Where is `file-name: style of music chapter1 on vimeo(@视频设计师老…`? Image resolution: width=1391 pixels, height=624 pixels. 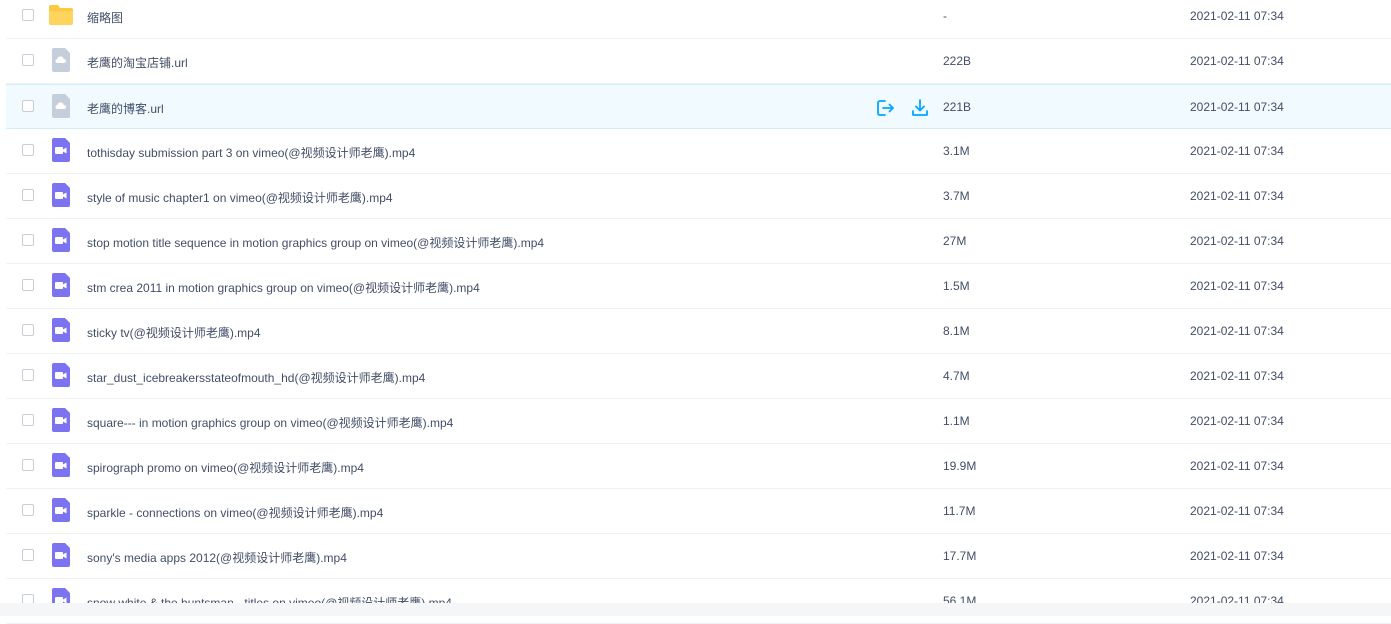 file-name: style of music chapter1 on vimeo(@视频设计师老… is located at coordinates (240, 197).